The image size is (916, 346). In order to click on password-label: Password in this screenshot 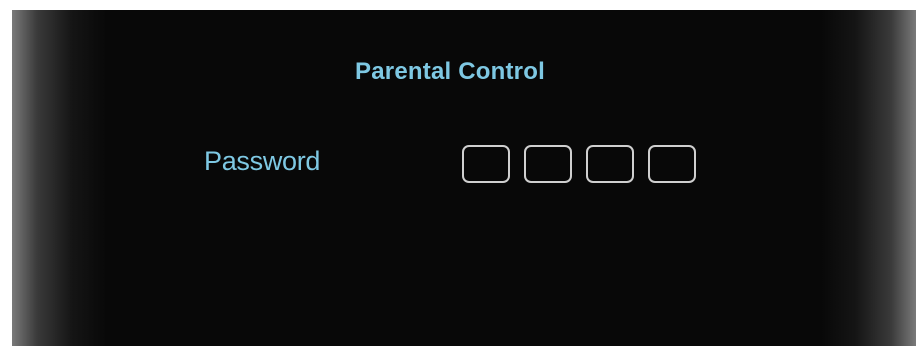, I will do `click(262, 161)`.